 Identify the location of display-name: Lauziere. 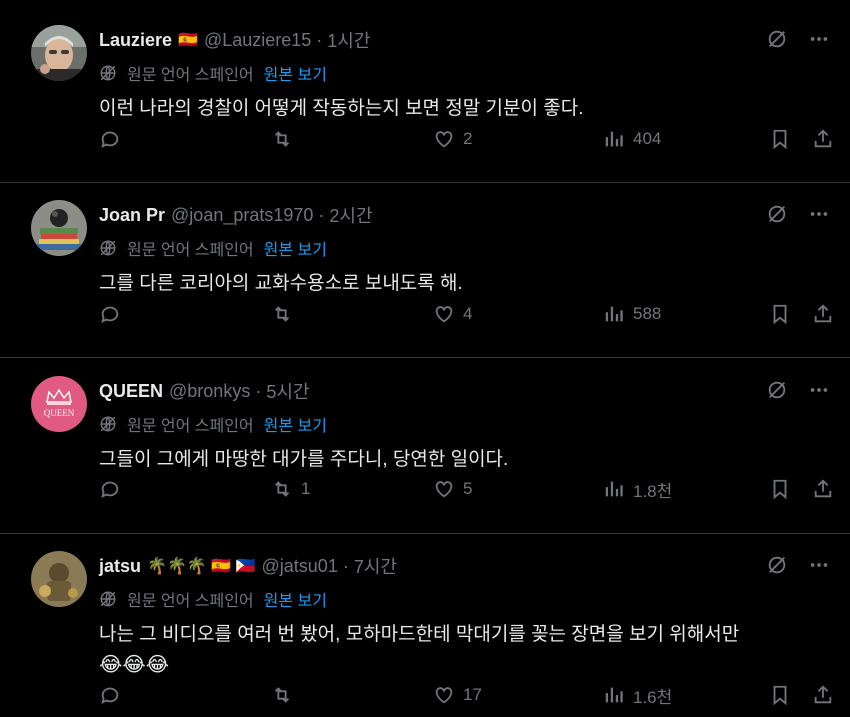
(135, 40).